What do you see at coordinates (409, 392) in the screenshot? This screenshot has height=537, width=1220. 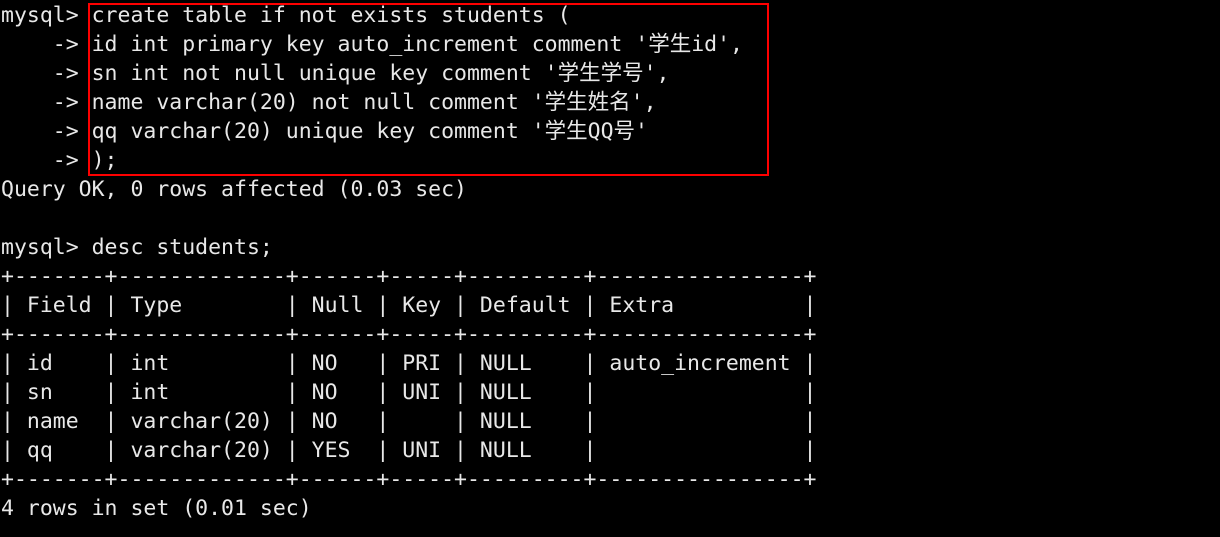 I see `table-row: | sn | int | NO | UNI | NULL | |` at bounding box center [409, 392].